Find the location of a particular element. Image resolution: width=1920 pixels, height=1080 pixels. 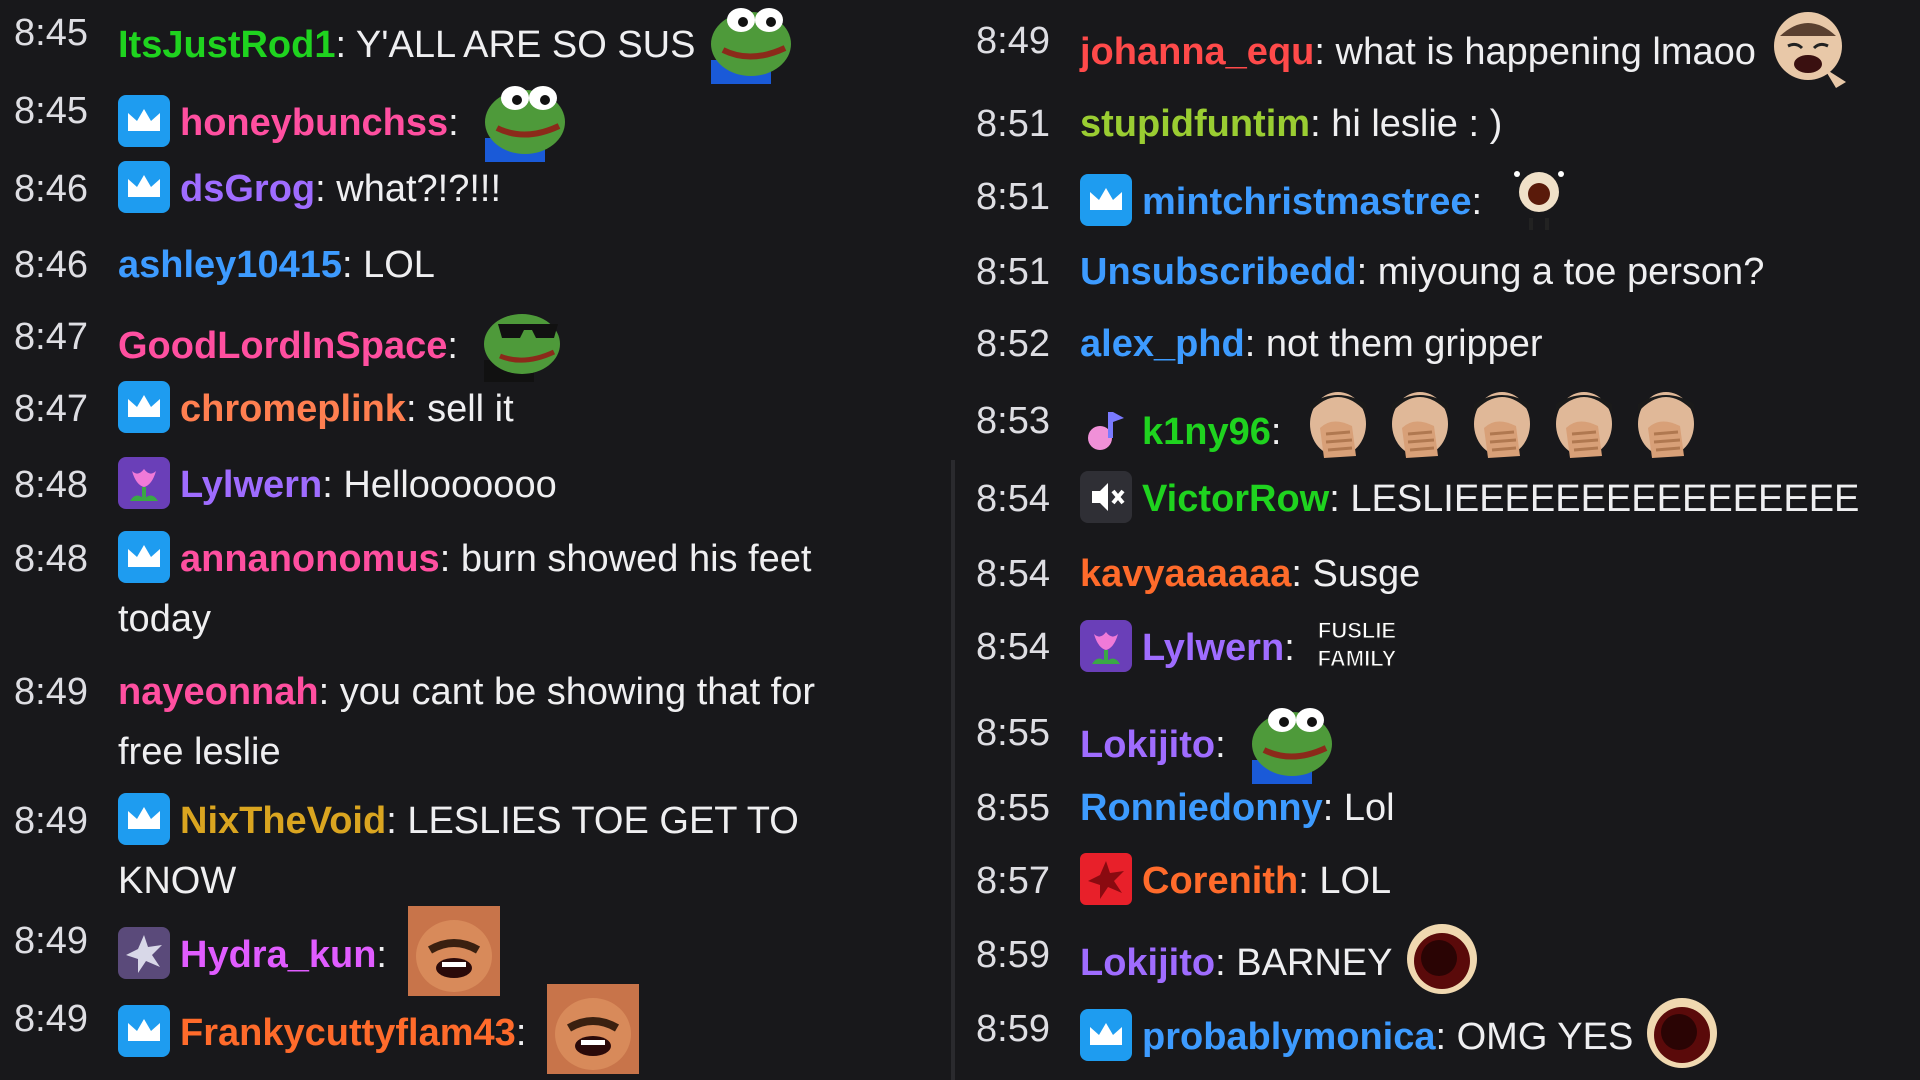

username: chromeplink is located at coordinates (293, 409).